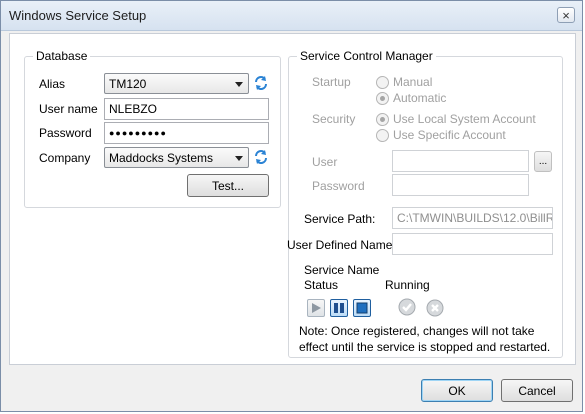 This screenshot has width=585, height=414. I want to click on username-label: User name, so click(68, 109).